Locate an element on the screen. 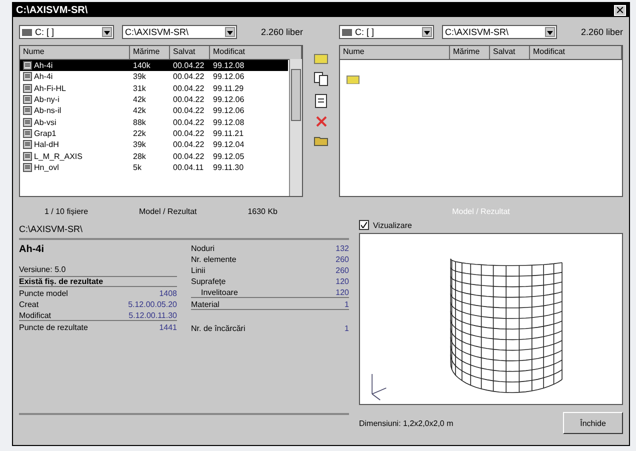  info-label: Noduri is located at coordinates (203, 248).